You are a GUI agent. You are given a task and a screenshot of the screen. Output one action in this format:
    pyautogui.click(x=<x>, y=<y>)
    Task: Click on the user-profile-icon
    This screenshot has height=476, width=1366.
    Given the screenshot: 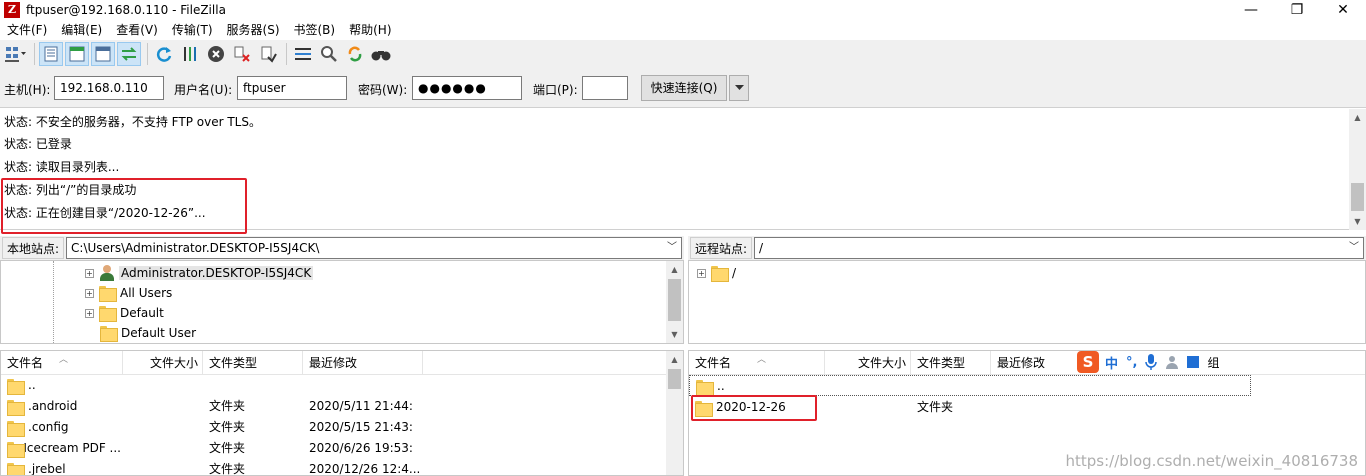 What is the action you would take?
    pyautogui.click(x=1172, y=362)
    